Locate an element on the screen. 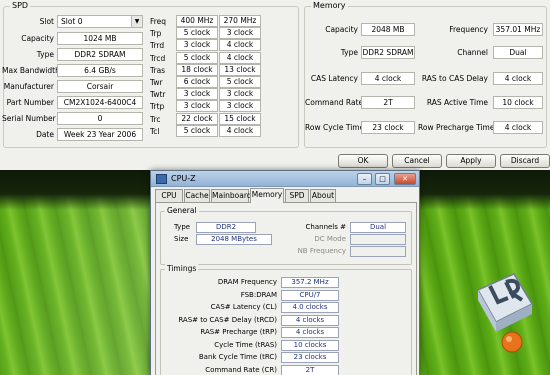  timing-row-label: Trrd is located at coordinates (157, 46).